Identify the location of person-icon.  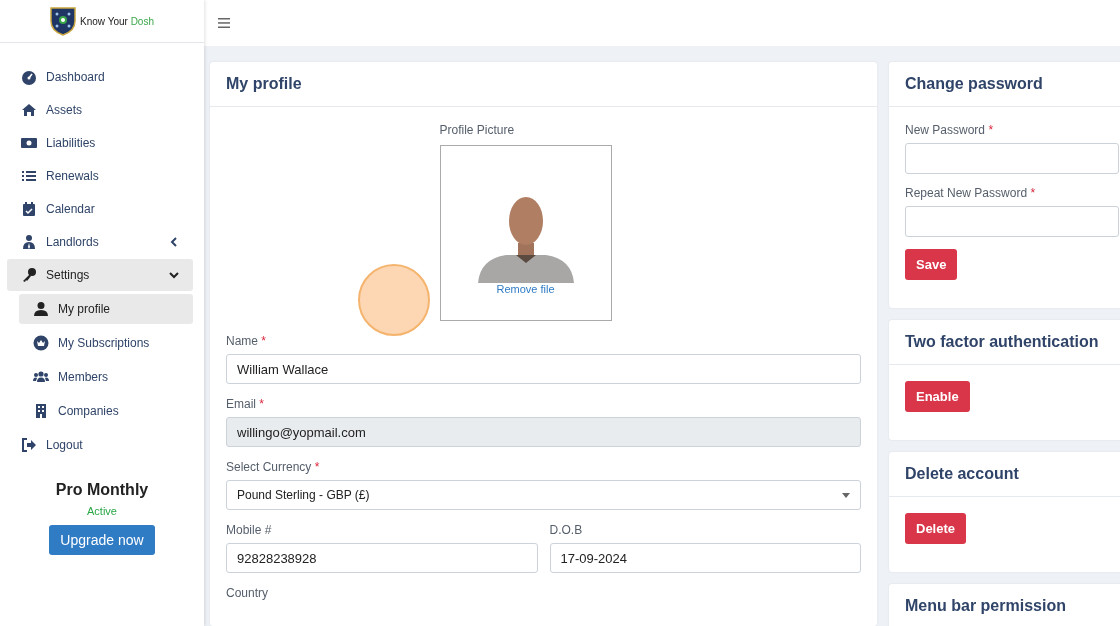
(29, 242).